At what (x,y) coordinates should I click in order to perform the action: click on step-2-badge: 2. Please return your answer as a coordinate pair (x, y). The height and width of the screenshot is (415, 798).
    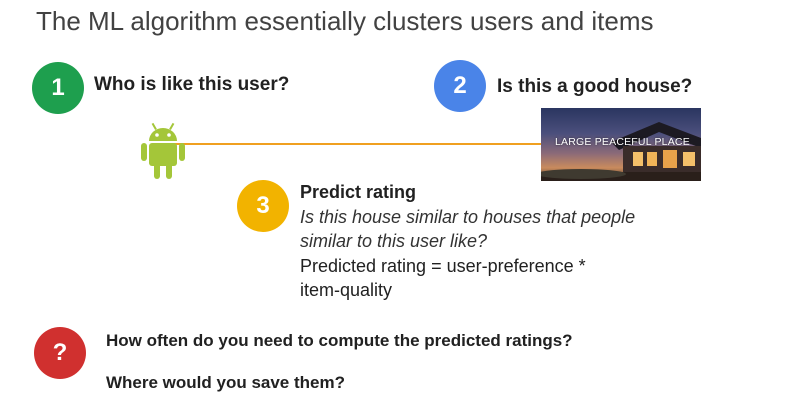
    Looking at the image, I should click on (460, 86).